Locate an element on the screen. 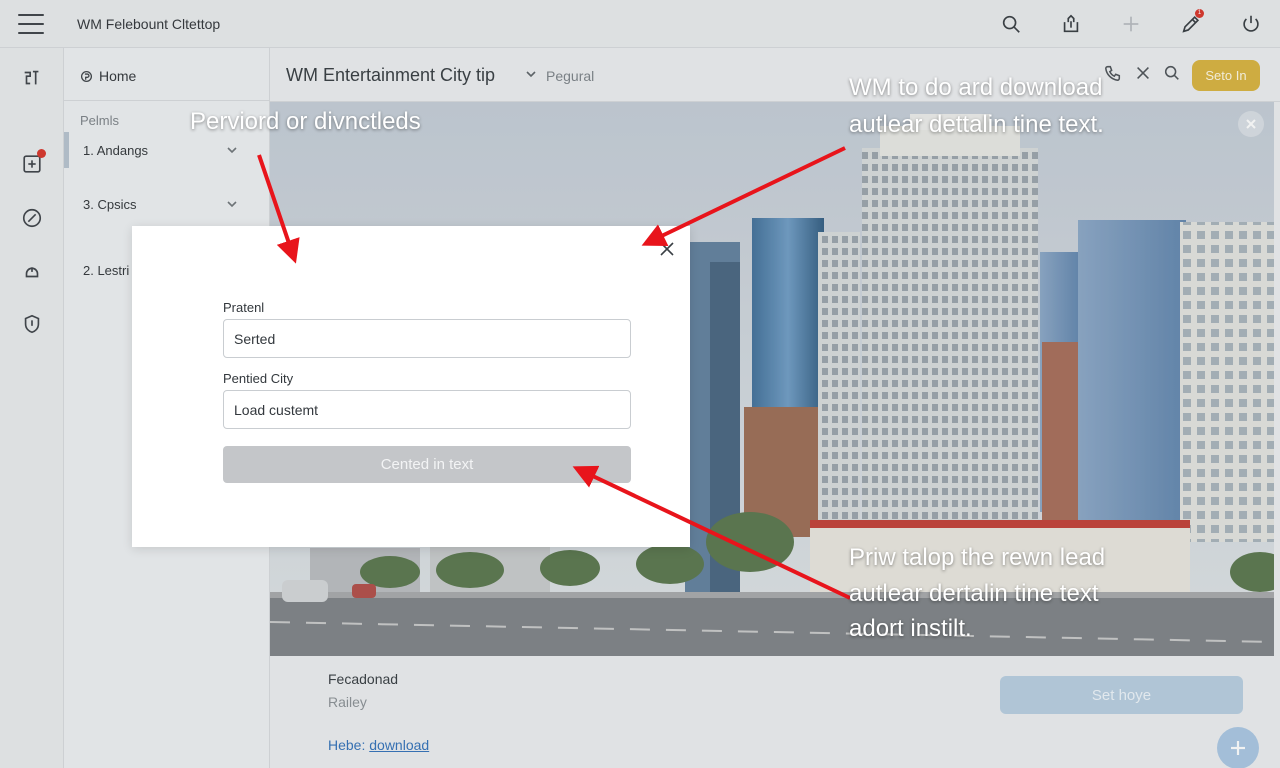  city-input is located at coordinates (427, 409).